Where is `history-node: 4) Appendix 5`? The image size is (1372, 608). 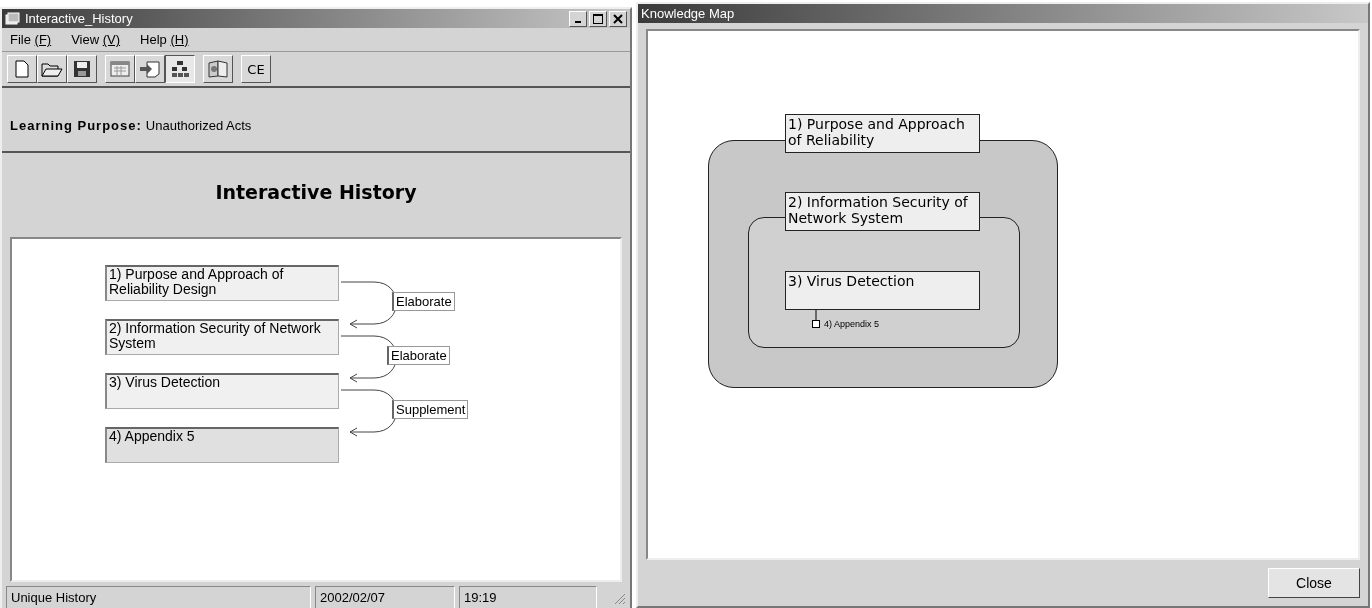 history-node: 4) Appendix 5 is located at coordinates (222, 445).